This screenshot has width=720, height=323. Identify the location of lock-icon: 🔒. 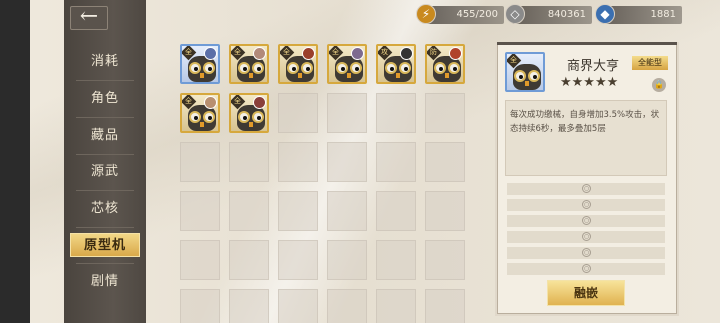
(659, 85).